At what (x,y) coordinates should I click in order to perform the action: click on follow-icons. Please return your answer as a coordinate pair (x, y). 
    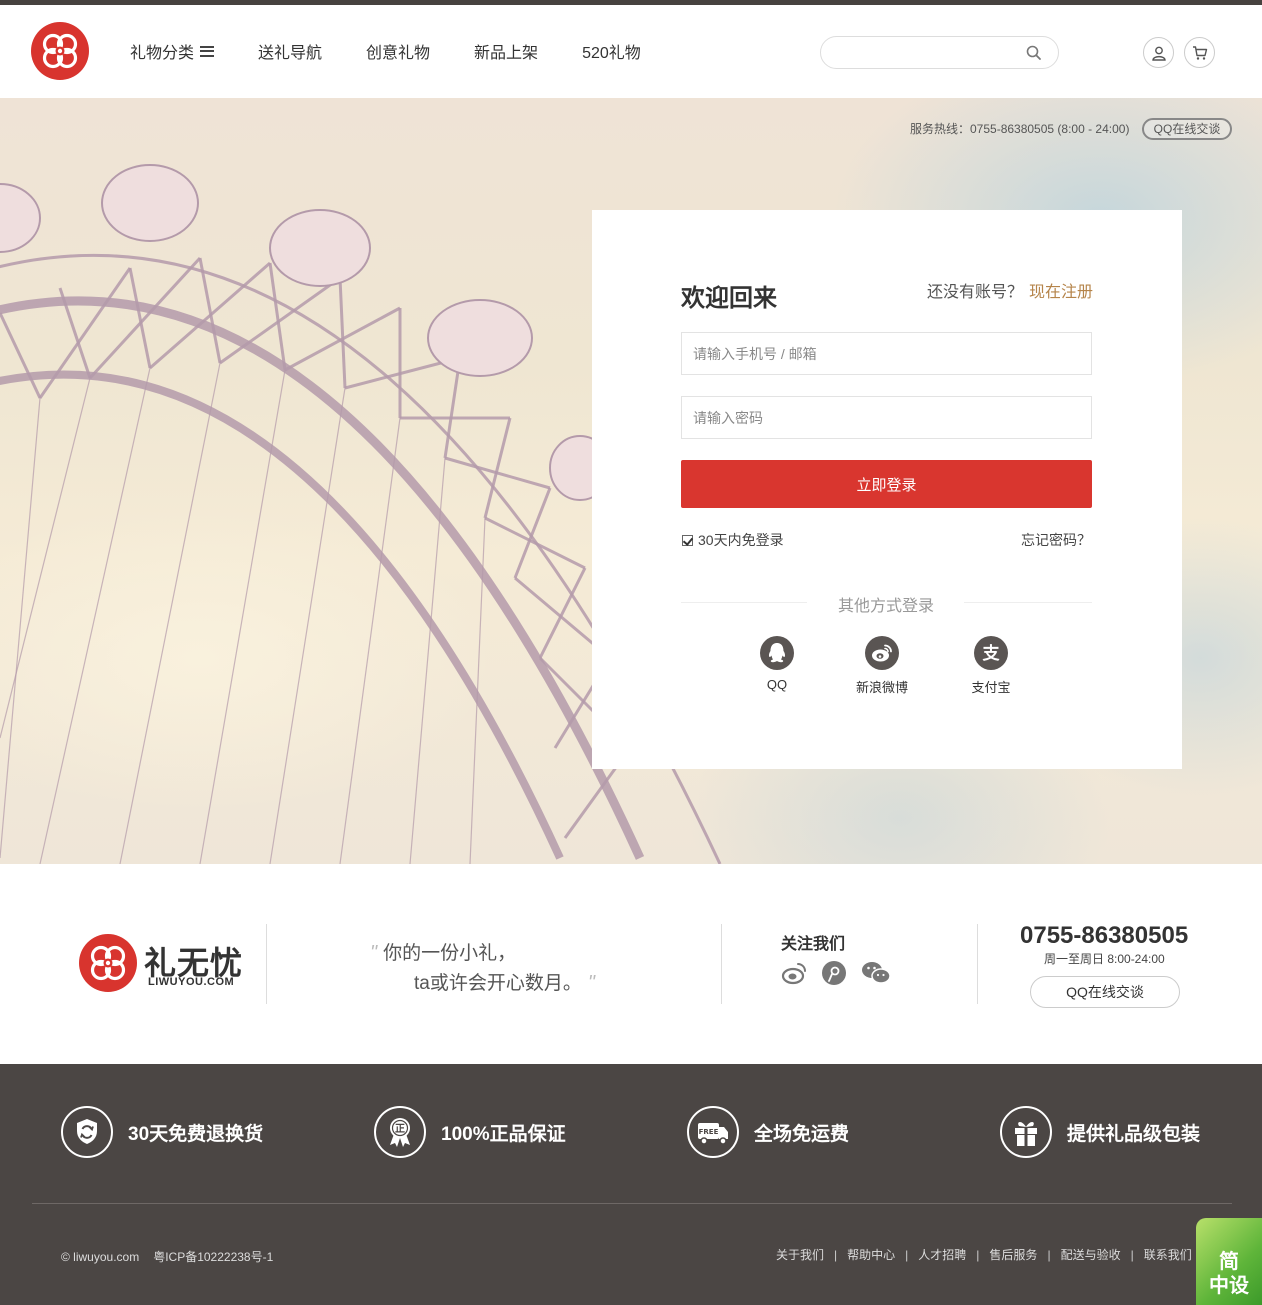
    Looking at the image, I should click on (841, 973).